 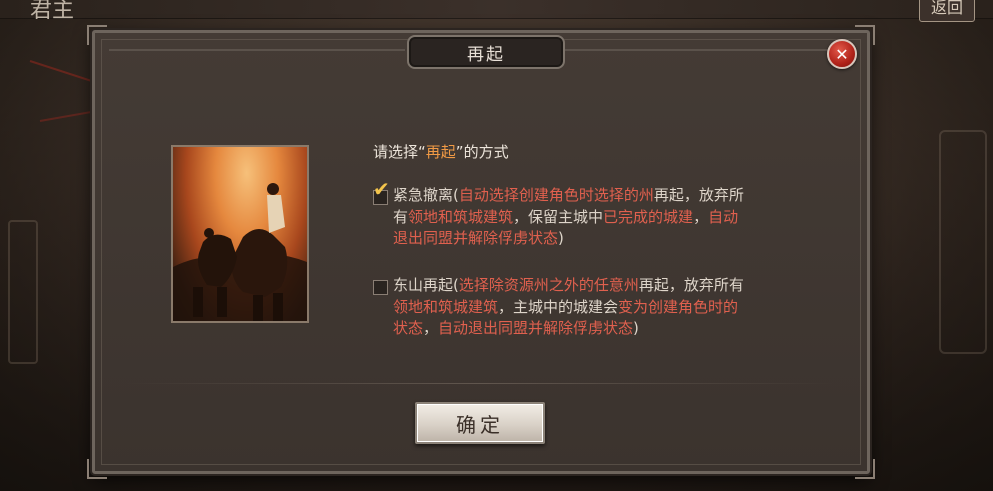 I want to click on rebirth-illustration, so click(x=240, y=234).